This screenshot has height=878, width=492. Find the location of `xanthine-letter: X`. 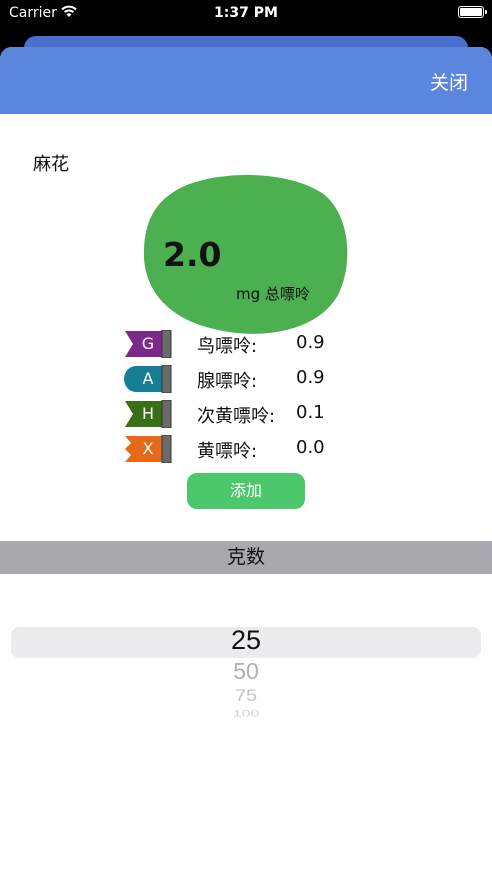

xanthine-letter: X is located at coordinates (148, 448).